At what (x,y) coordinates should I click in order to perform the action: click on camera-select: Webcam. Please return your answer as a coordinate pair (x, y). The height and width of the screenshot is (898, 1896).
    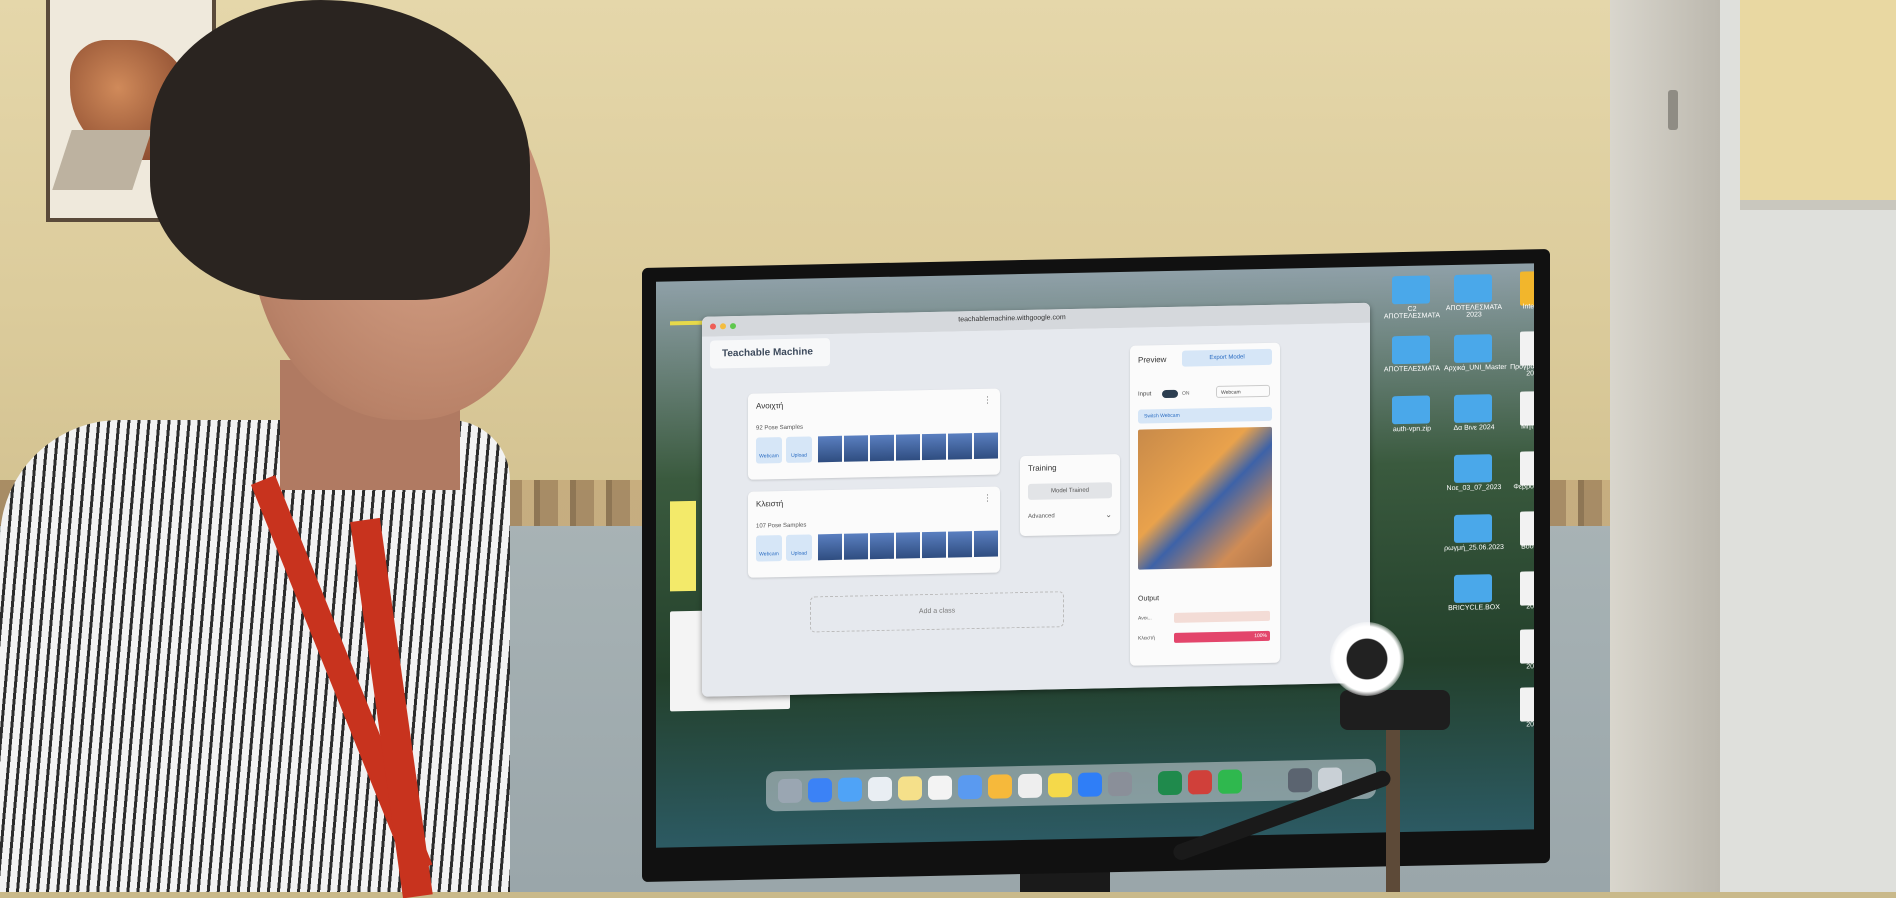
    Looking at the image, I should click on (1243, 391).